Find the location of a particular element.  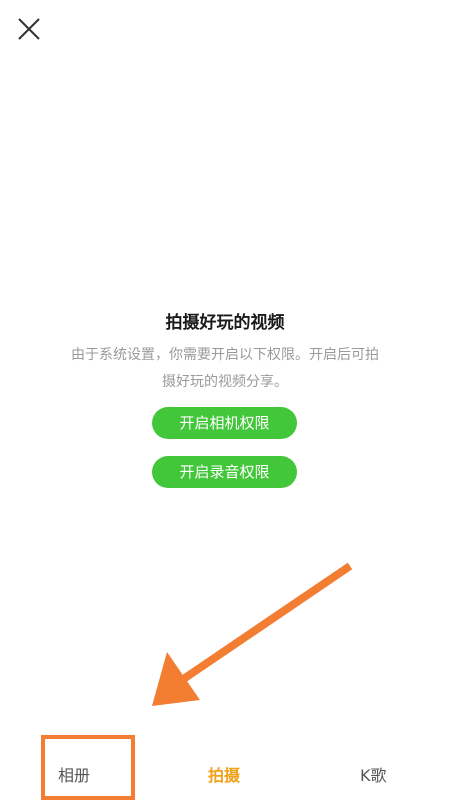

close-button is located at coordinates (29, 29).